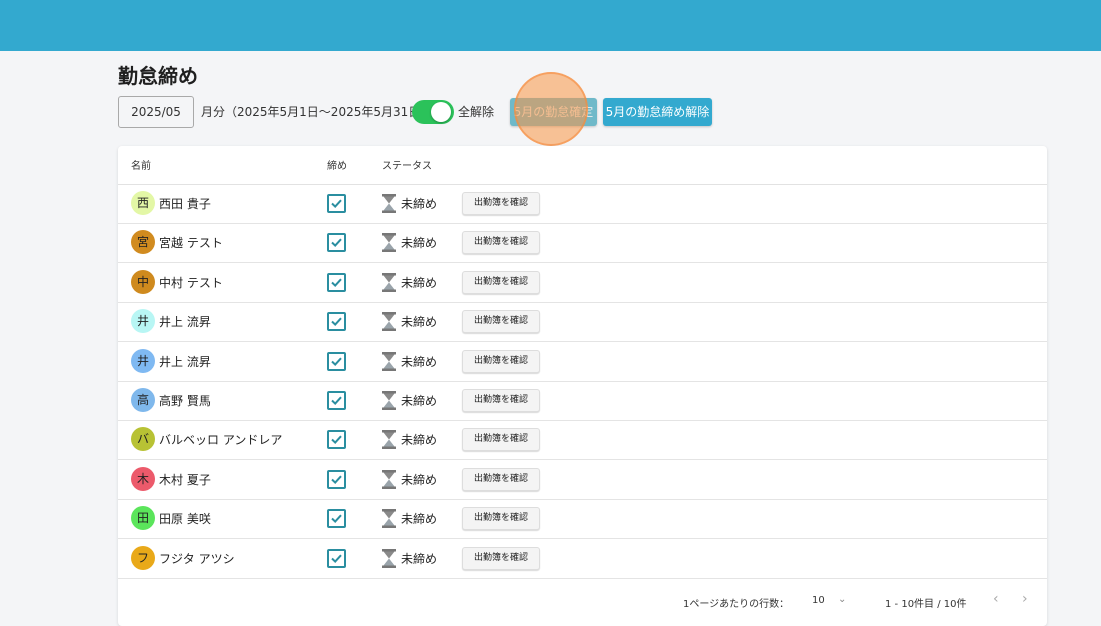 The image size is (1101, 626). I want to click on avatar: 高, so click(143, 400).